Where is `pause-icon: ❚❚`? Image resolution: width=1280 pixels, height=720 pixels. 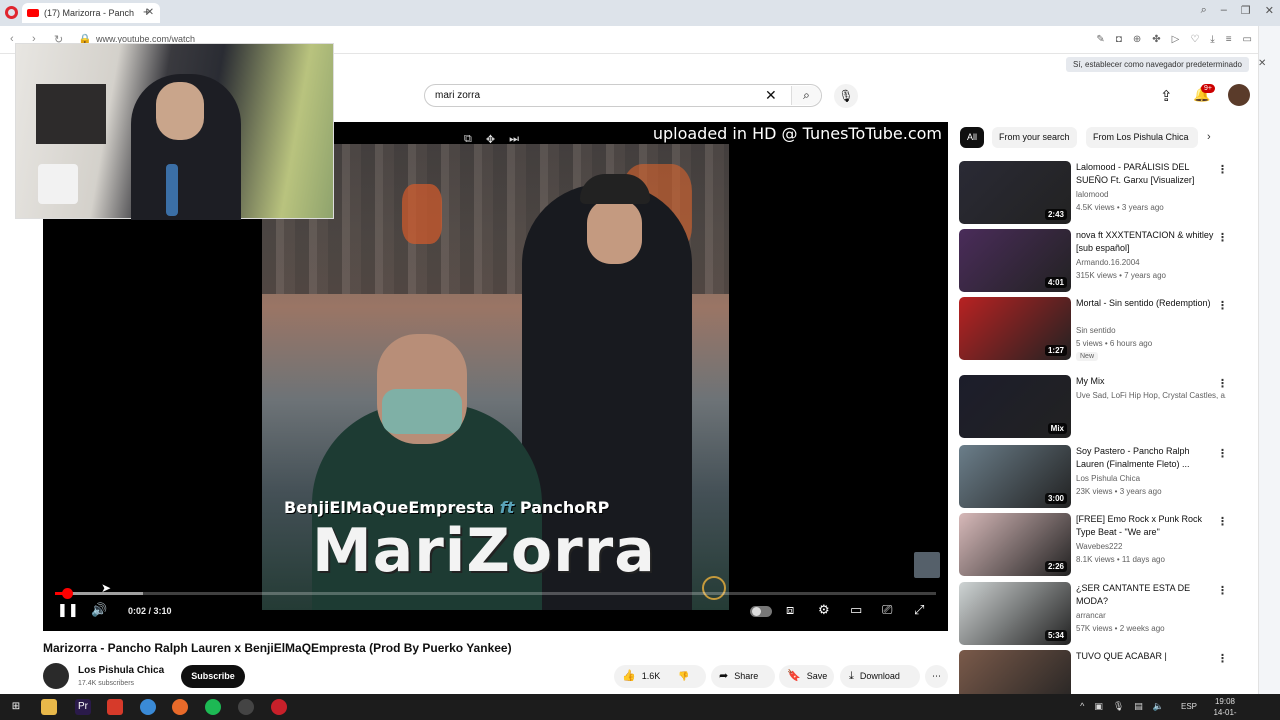
pause-icon: ❚❚ is located at coordinates (68, 610).